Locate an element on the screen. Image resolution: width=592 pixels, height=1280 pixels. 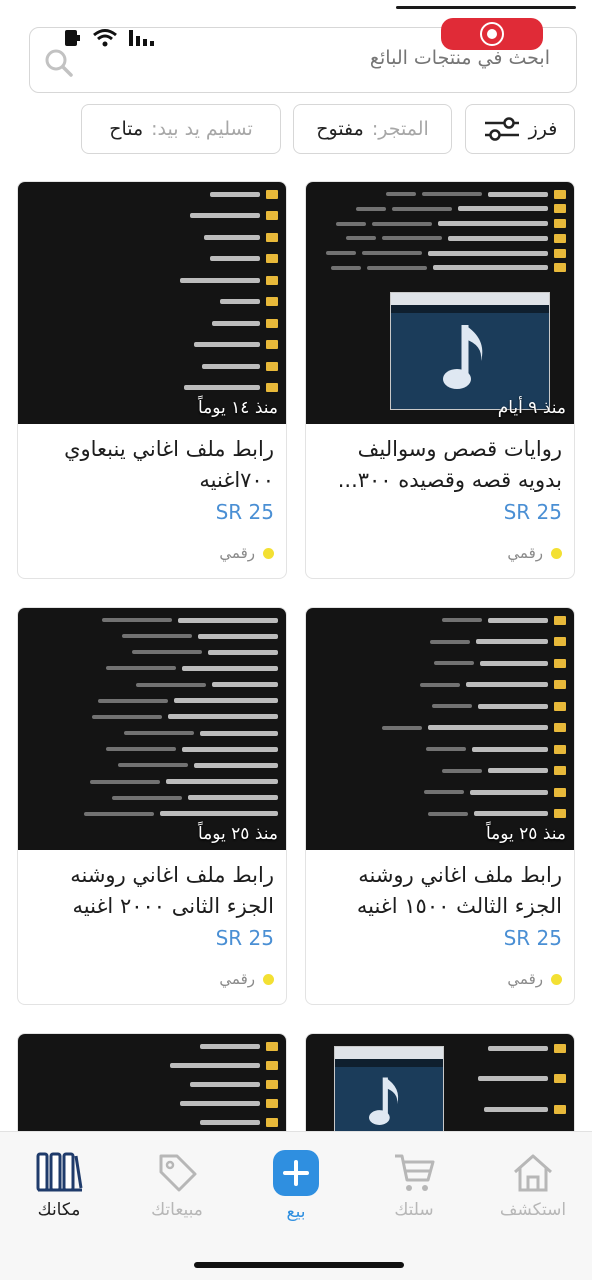
bottom-navigation: استكشف سلتك بيع مبيعاتك مكانك is located at coordinates (296, 1205).